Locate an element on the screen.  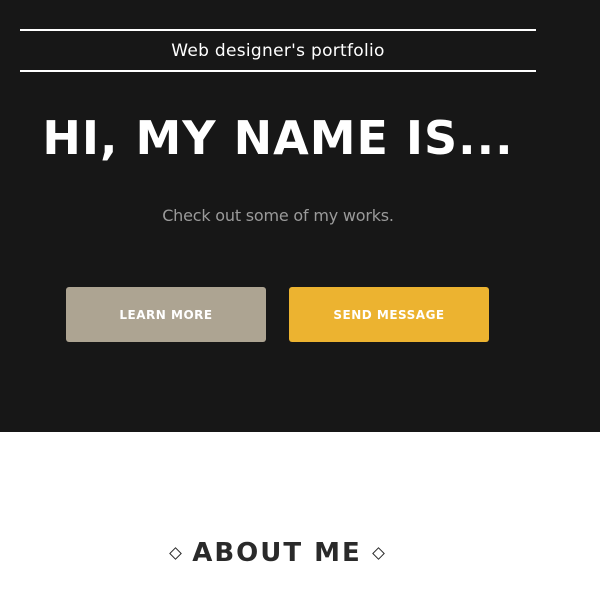
site-title-bar: Web designer's portfolio is located at coordinates (278, 50).